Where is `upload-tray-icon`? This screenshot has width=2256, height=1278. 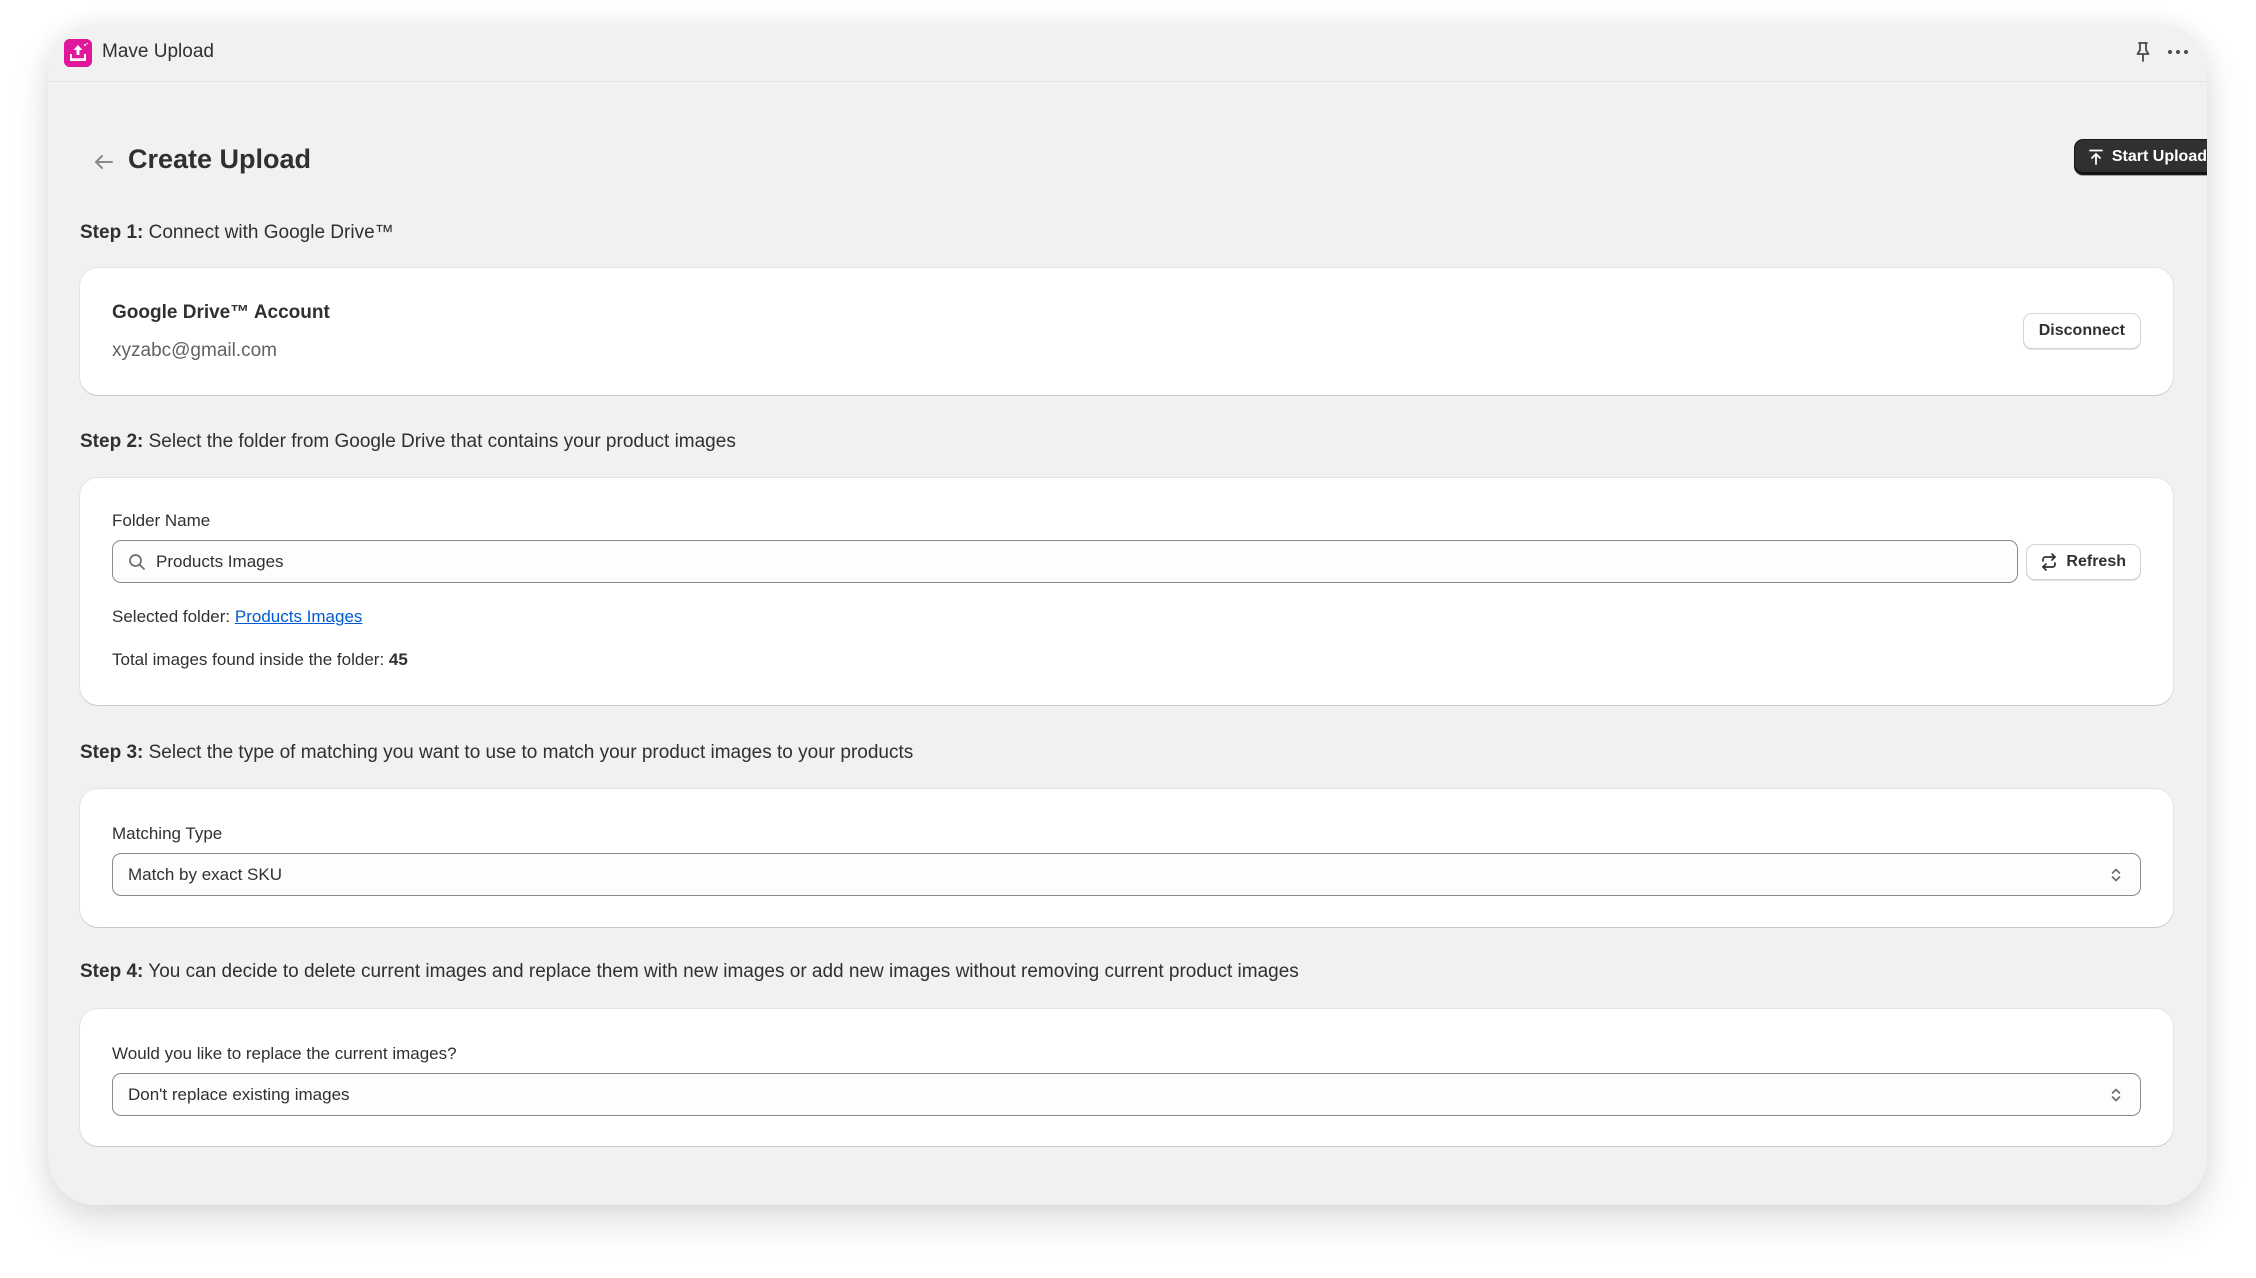 upload-tray-icon is located at coordinates (78, 53).